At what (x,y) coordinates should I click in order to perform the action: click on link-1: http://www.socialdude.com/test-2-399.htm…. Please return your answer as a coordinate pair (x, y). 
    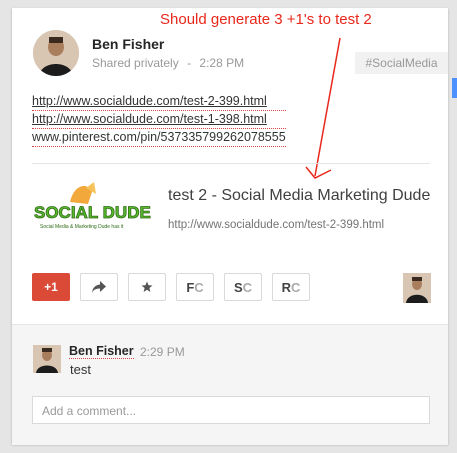
    Looking at the image, I should click on (159, 102).